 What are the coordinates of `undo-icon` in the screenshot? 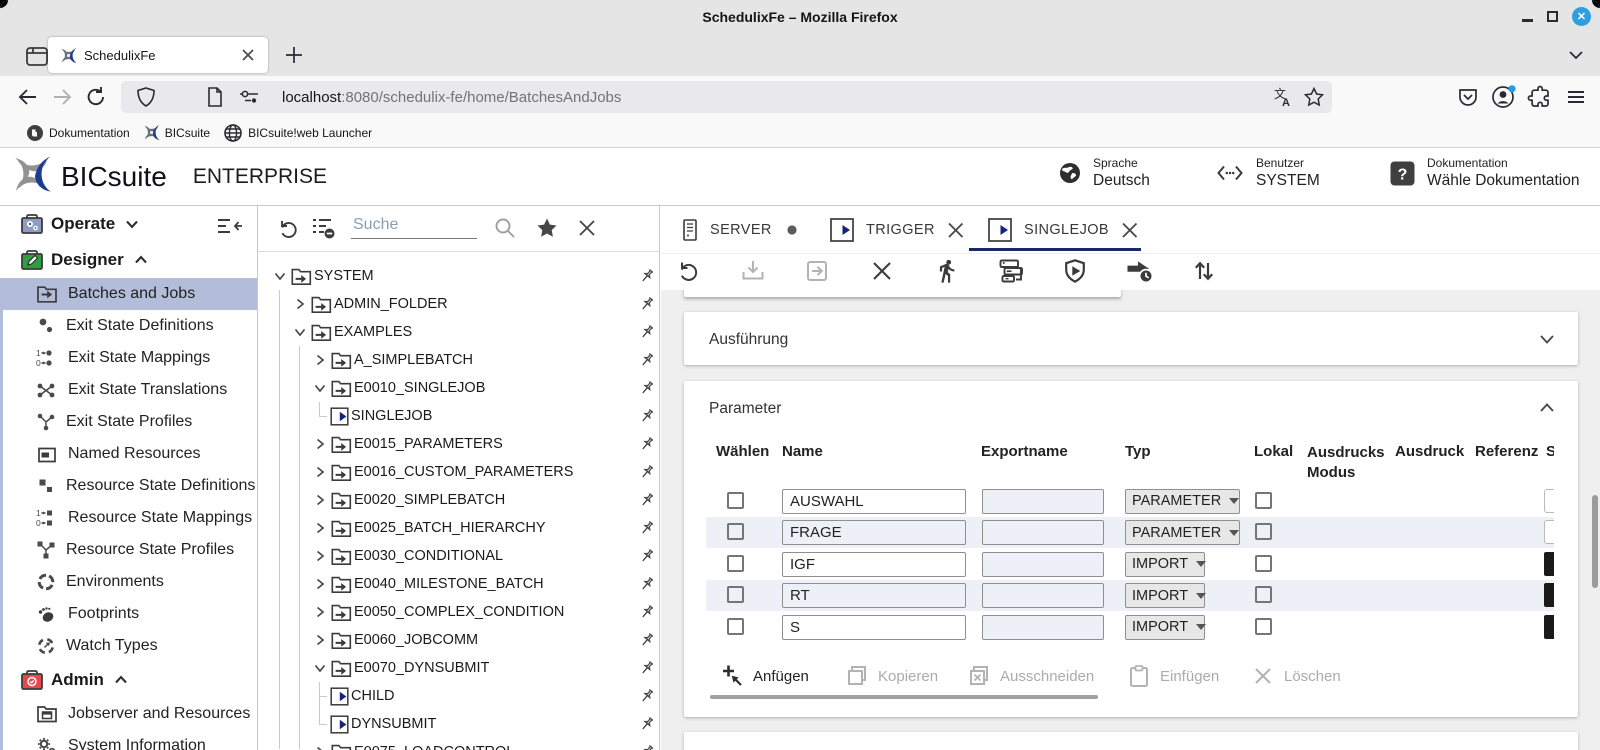 It's located at (688, 271).